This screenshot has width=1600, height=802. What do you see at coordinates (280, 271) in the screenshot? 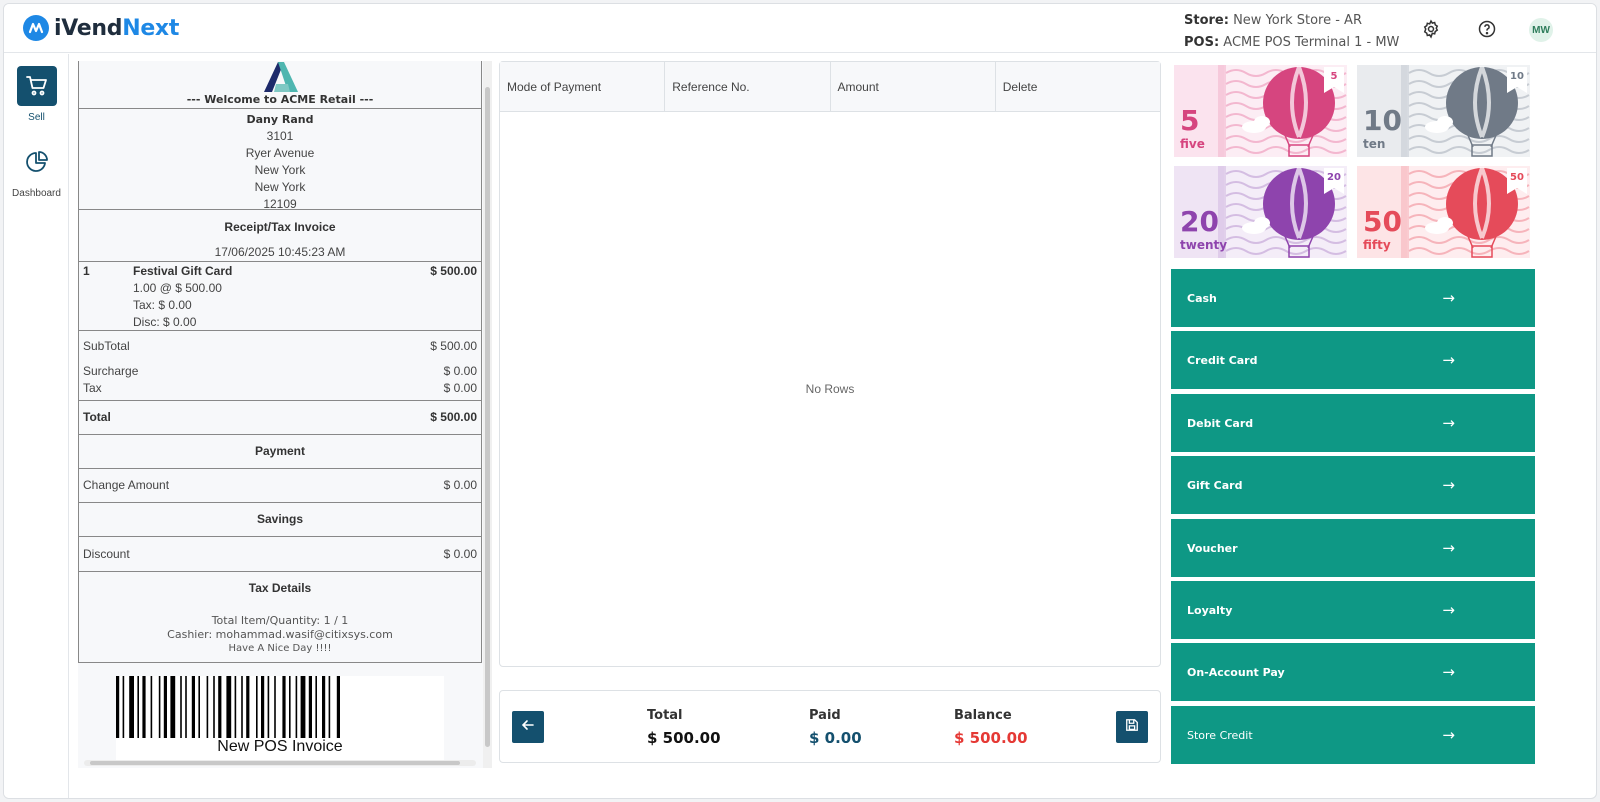
I see `line-item-row: 1 Festival Gift Card $ 500.00` at bounding box center [280, 271].